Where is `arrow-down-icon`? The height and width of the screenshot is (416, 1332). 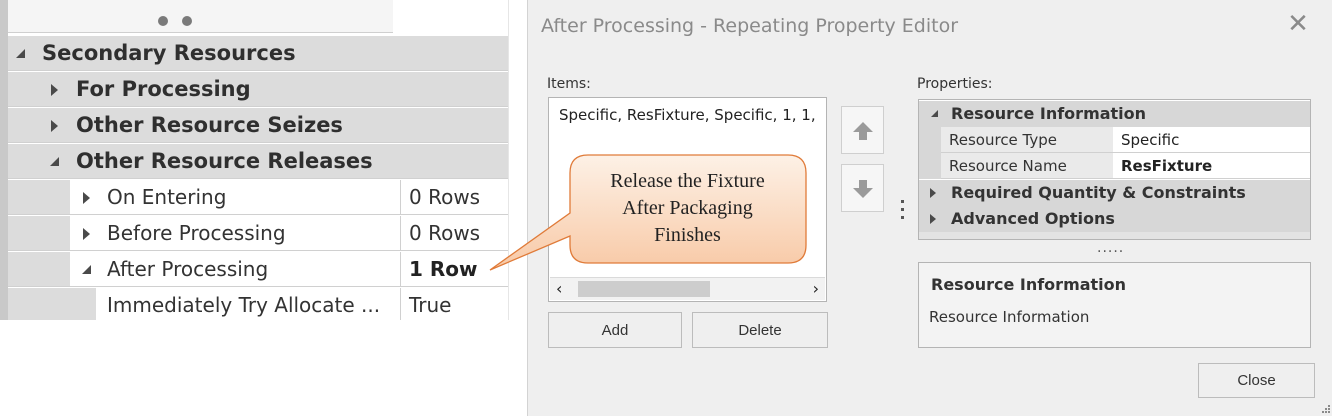
arrow-down-icon is located at coordinates (863, 189).